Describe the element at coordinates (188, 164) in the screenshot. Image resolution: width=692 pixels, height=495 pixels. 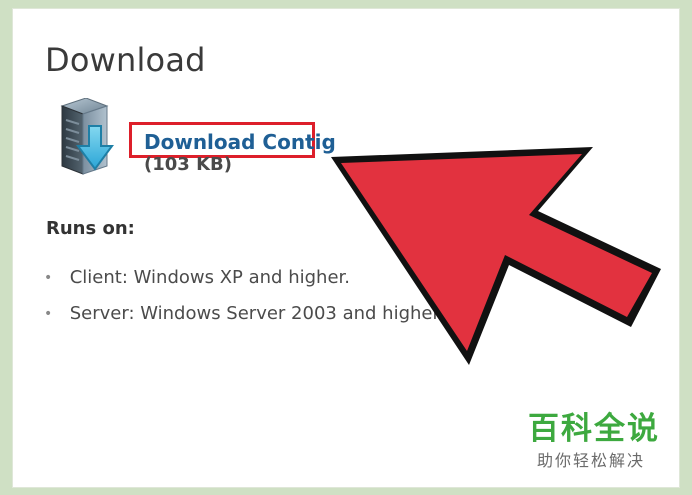
I see `download-size: (103 KB)` at that location.